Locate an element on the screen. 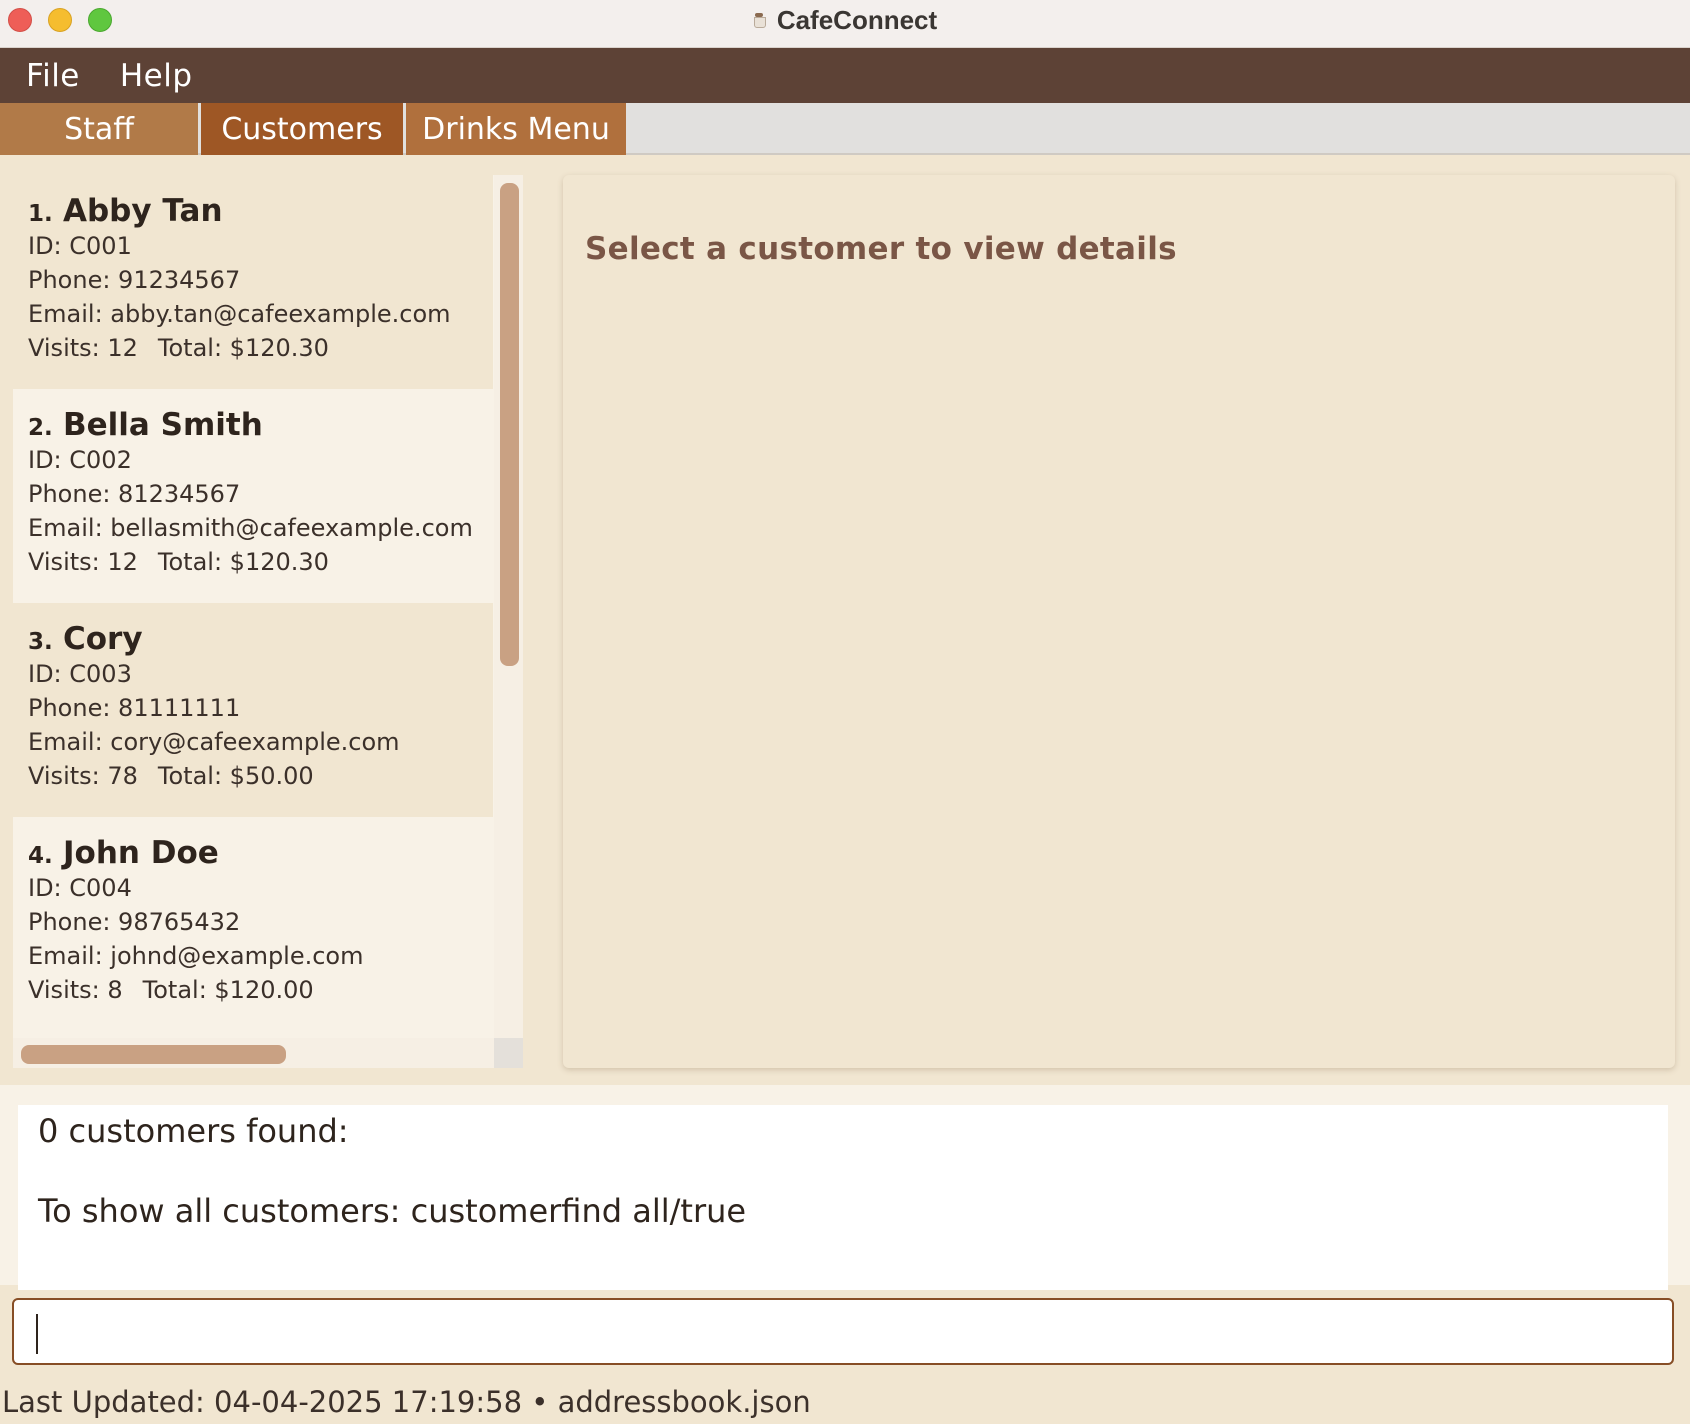 The width and height of the screenshot is (1690, 1424). tab-bar: Staff Customers Drinks Menu is located at coordinates (845, 129).